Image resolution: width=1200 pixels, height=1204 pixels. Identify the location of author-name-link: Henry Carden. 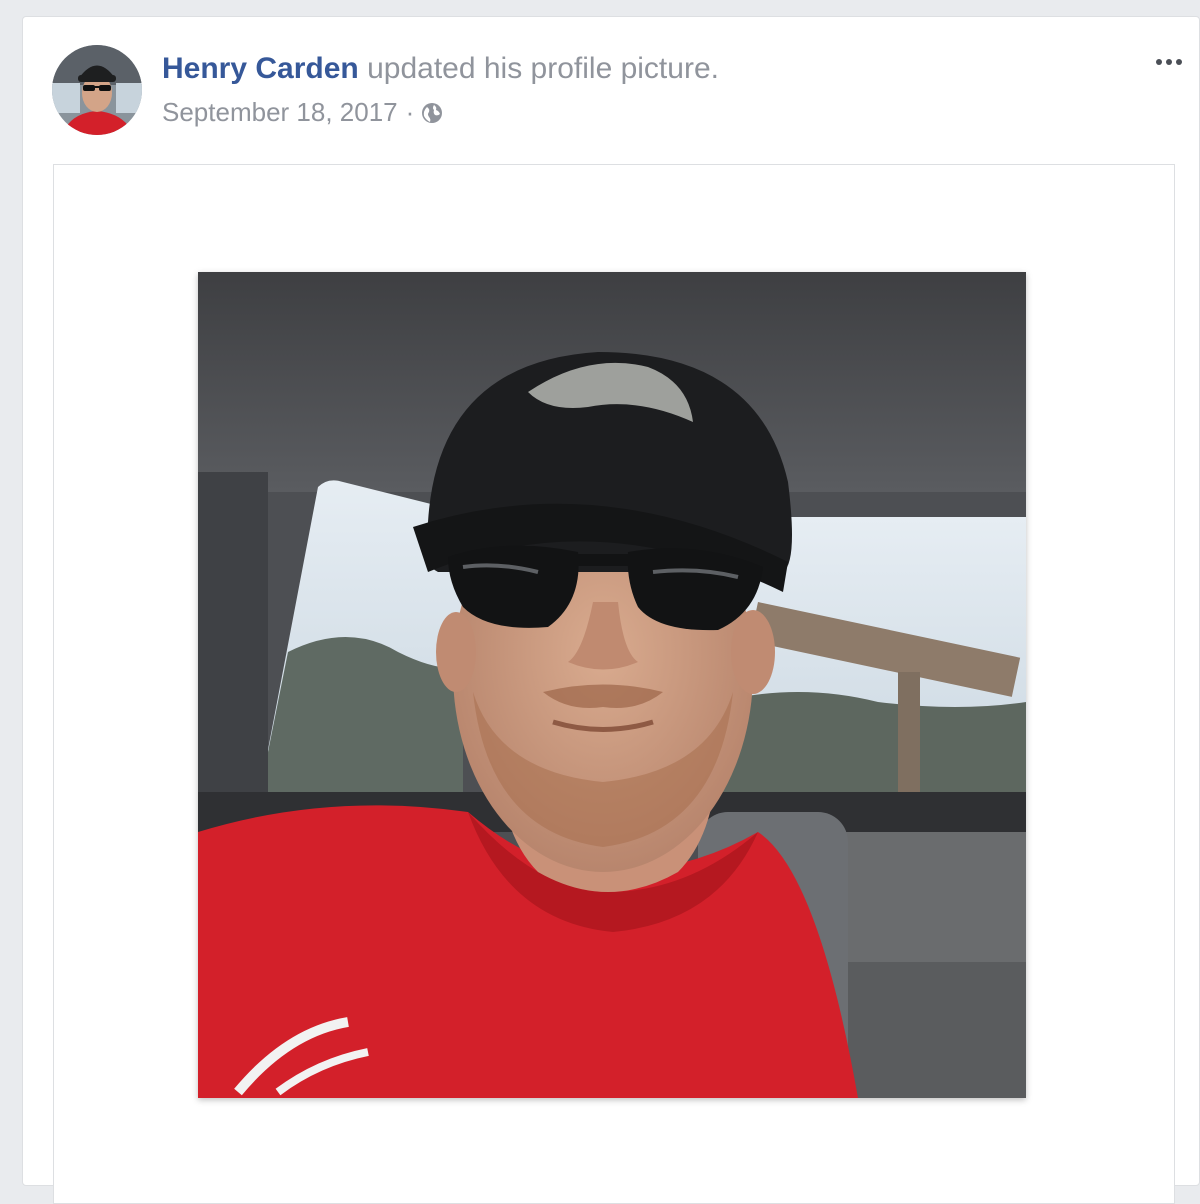
(260, 68).